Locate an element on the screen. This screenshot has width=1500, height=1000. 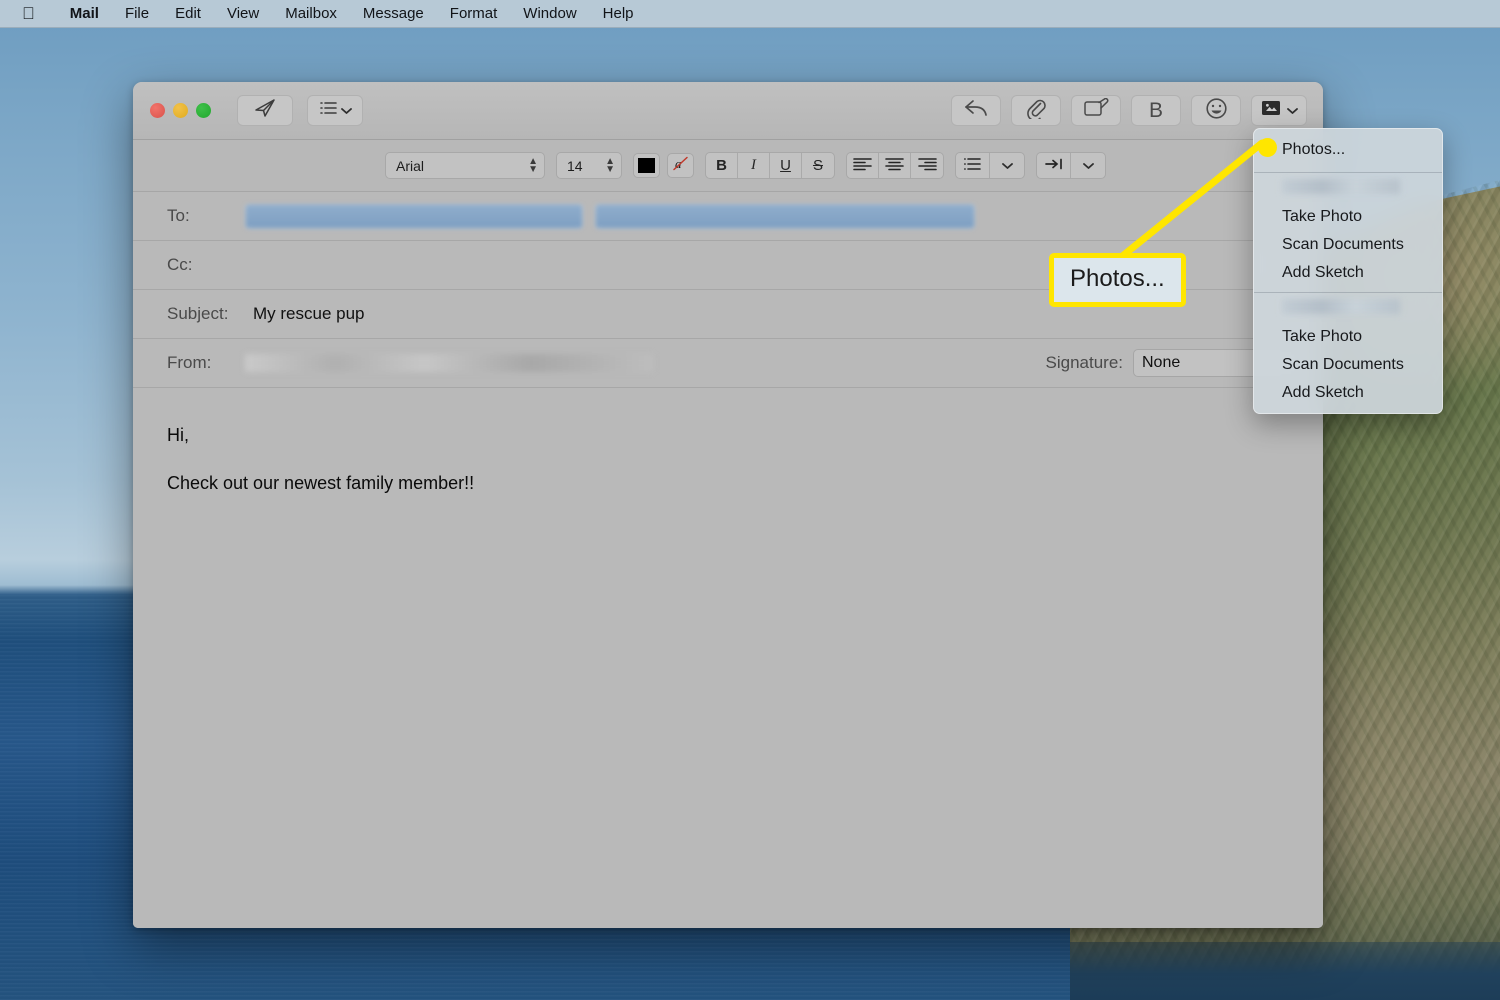
attach-button is located at coordinates (1036, 110).